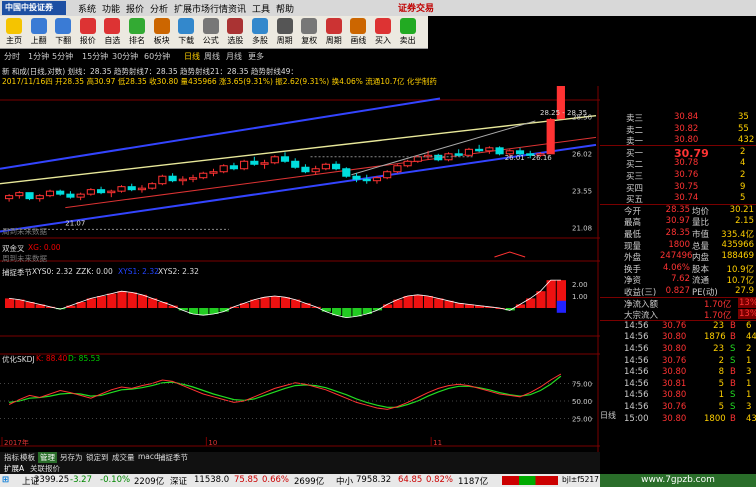 The height and width of the screenshot is (487, 756). I want to click on toolbar-button-label: 报价, so click(87, 40).